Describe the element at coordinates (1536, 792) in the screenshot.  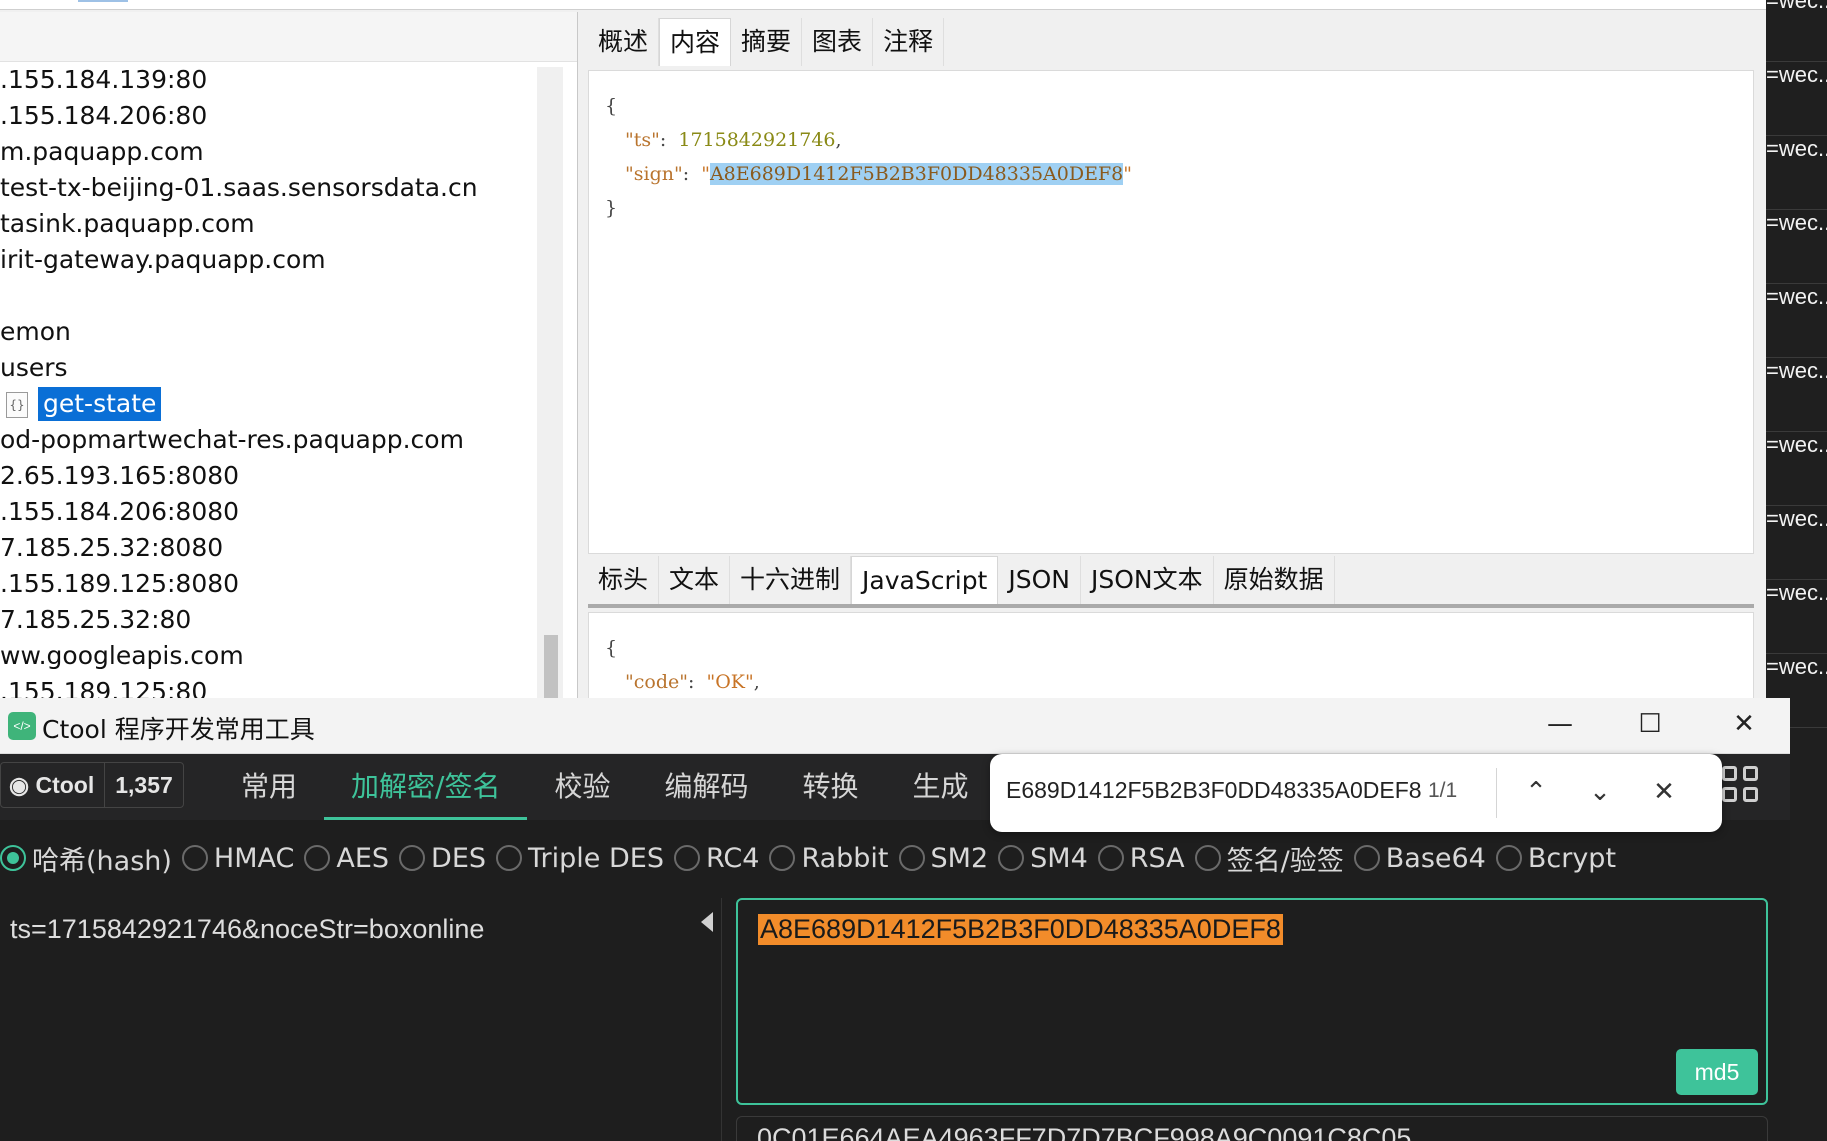
I see `chevron-up-icon: ⌃` at that location.